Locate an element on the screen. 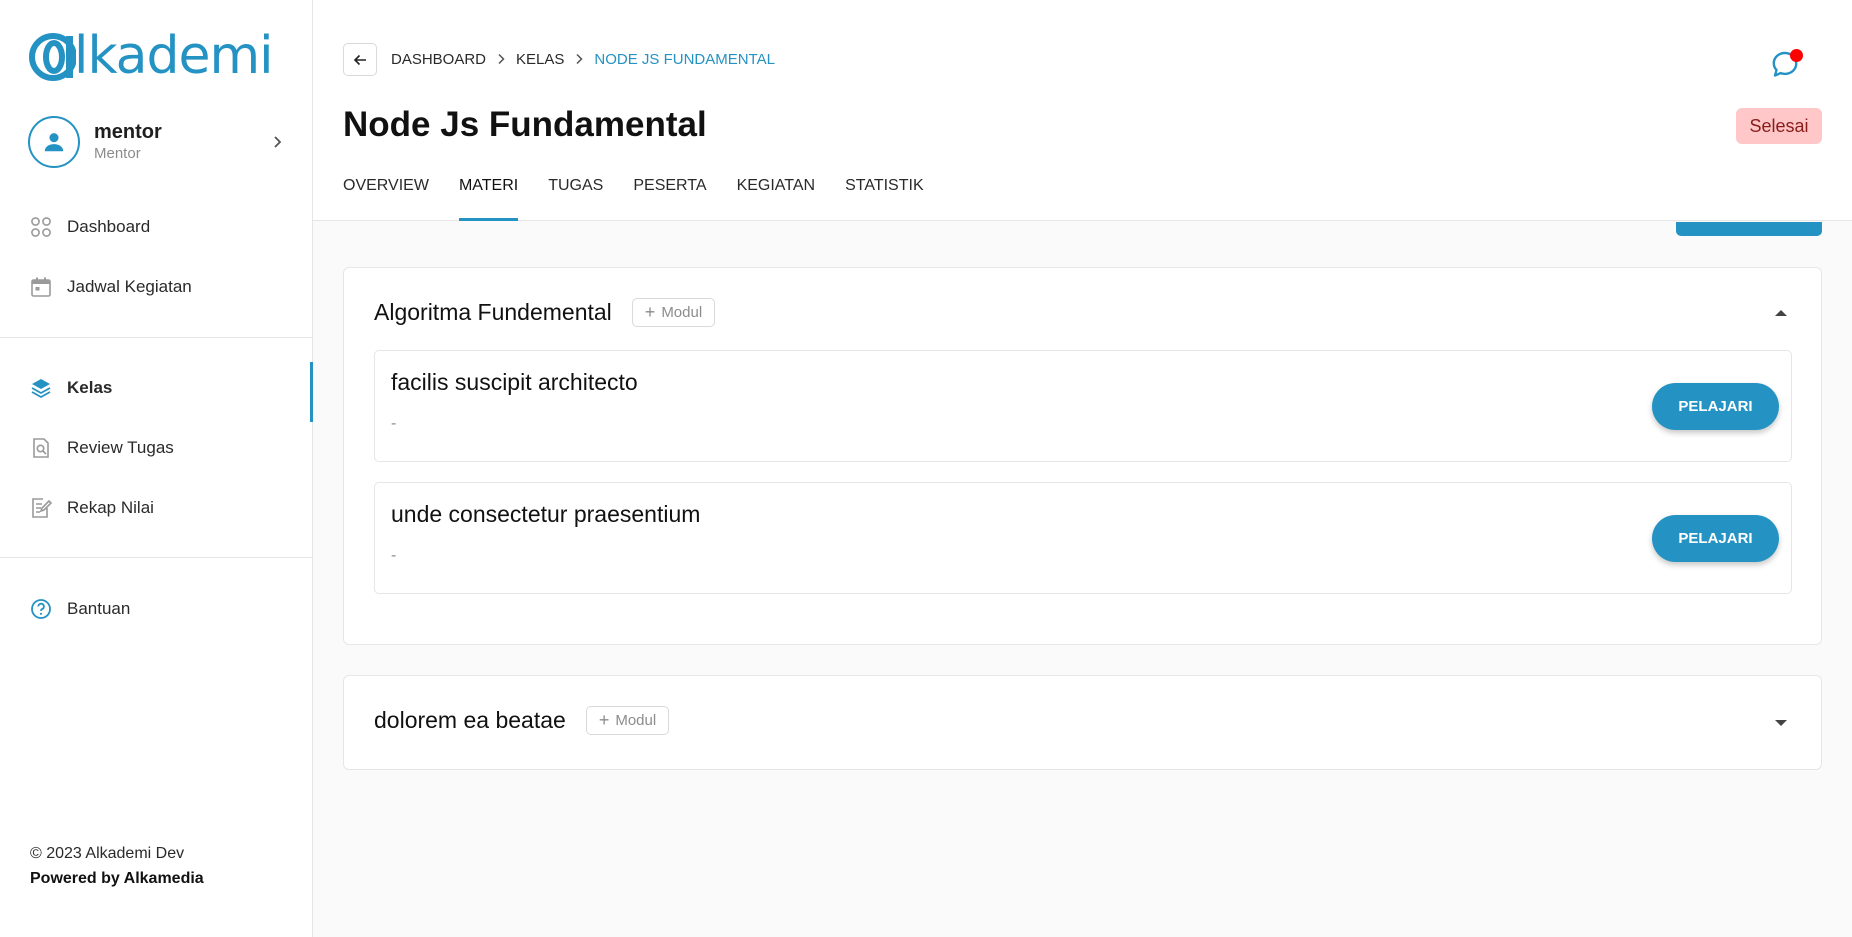 The height and width of the screenshot is (937, 1852). sidebar-item-label: Bantuan is located at coordinates (99, 608).